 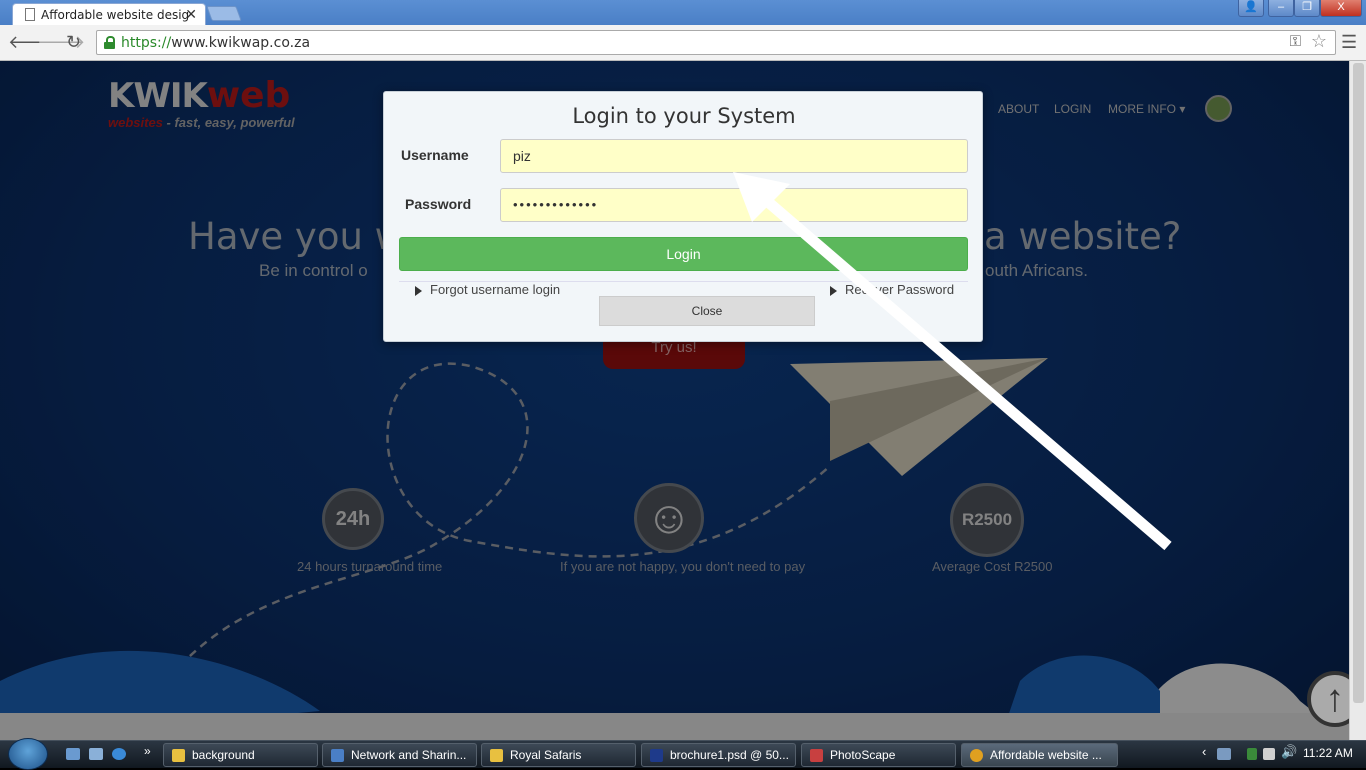 What do you see at coordinates (1295, 41) in the screenshot?
I see `key-icon: ⚿` at bounding box center [1295, 41].